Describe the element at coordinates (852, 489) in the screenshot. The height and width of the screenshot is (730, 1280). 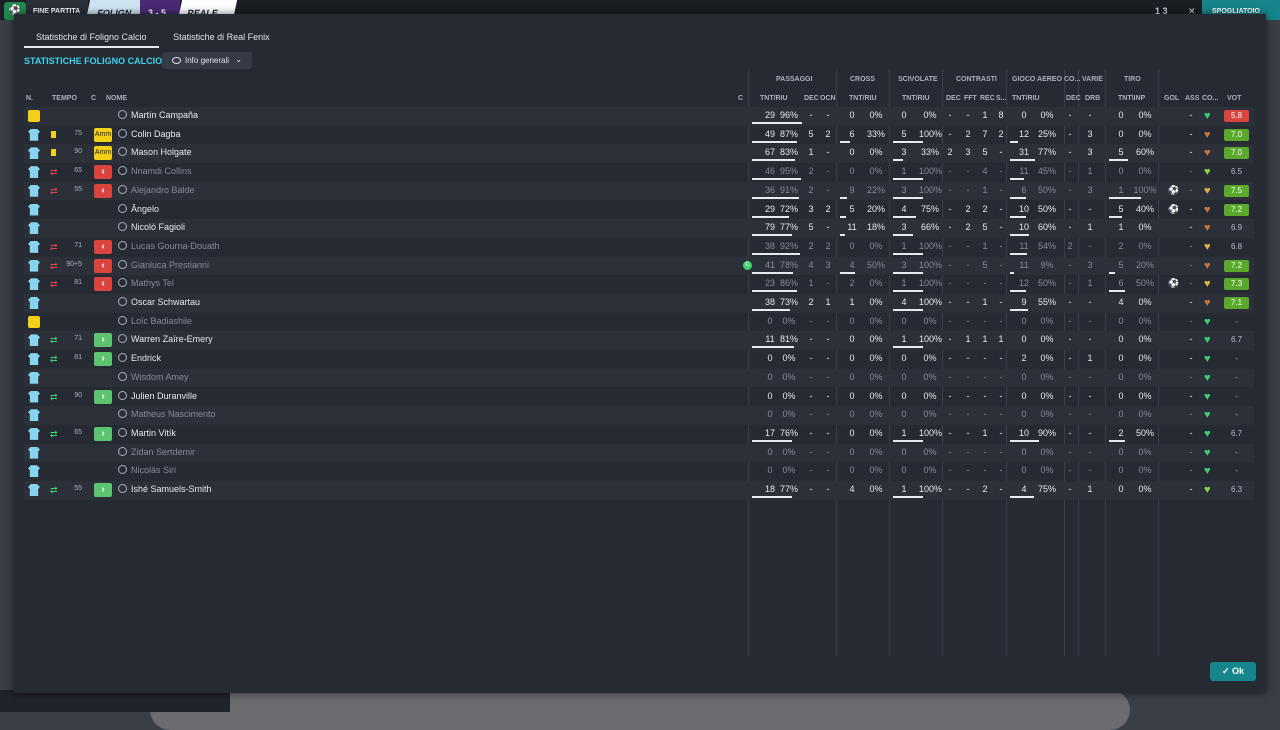
I see `stat-cross: 4` at that location.